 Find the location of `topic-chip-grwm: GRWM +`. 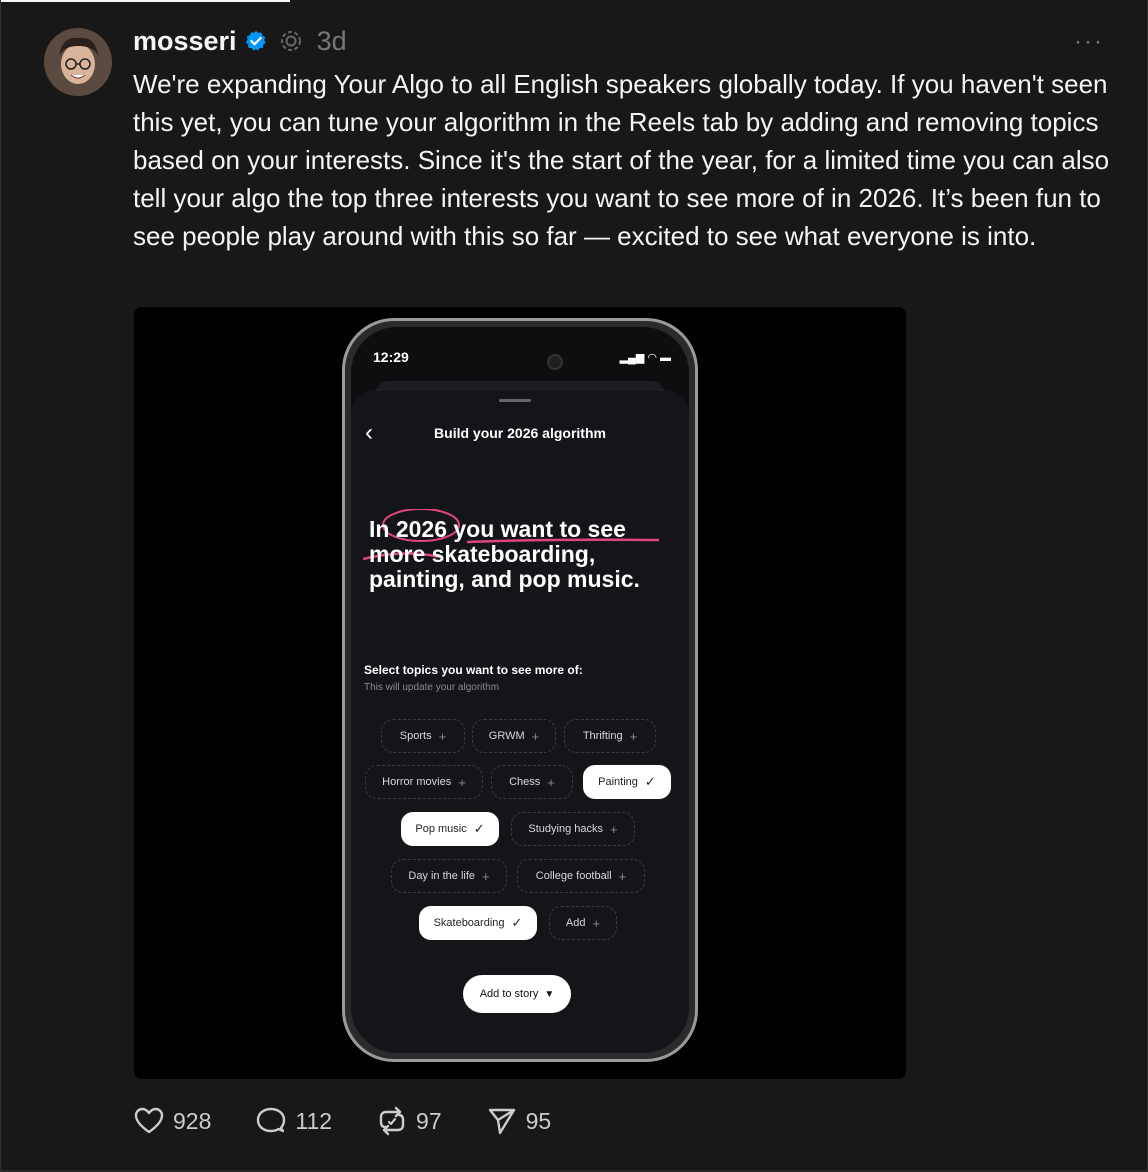

topic-chip-grwm: GRWM + is located at coordinates (514, 736).